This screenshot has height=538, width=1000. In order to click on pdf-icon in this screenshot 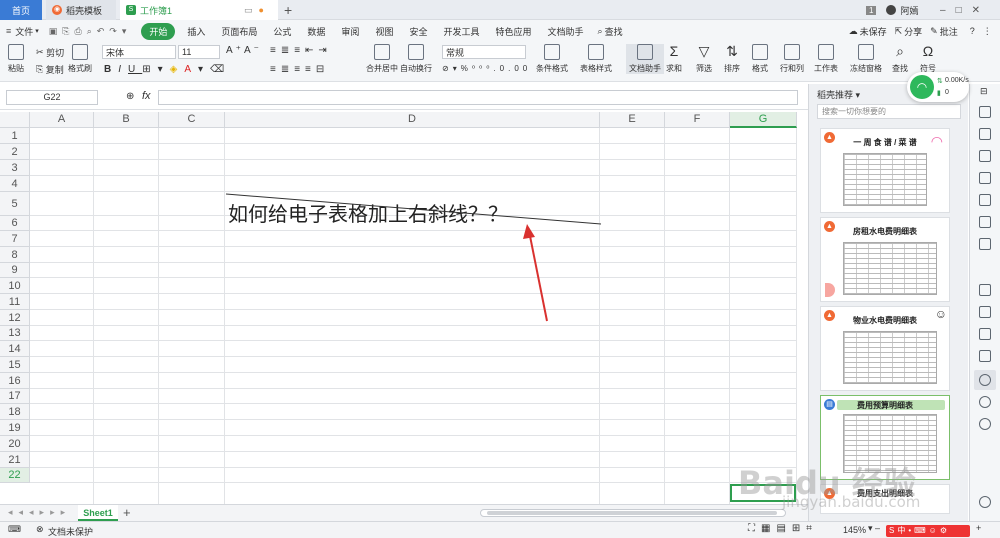, I will do `click(985, 334)`.